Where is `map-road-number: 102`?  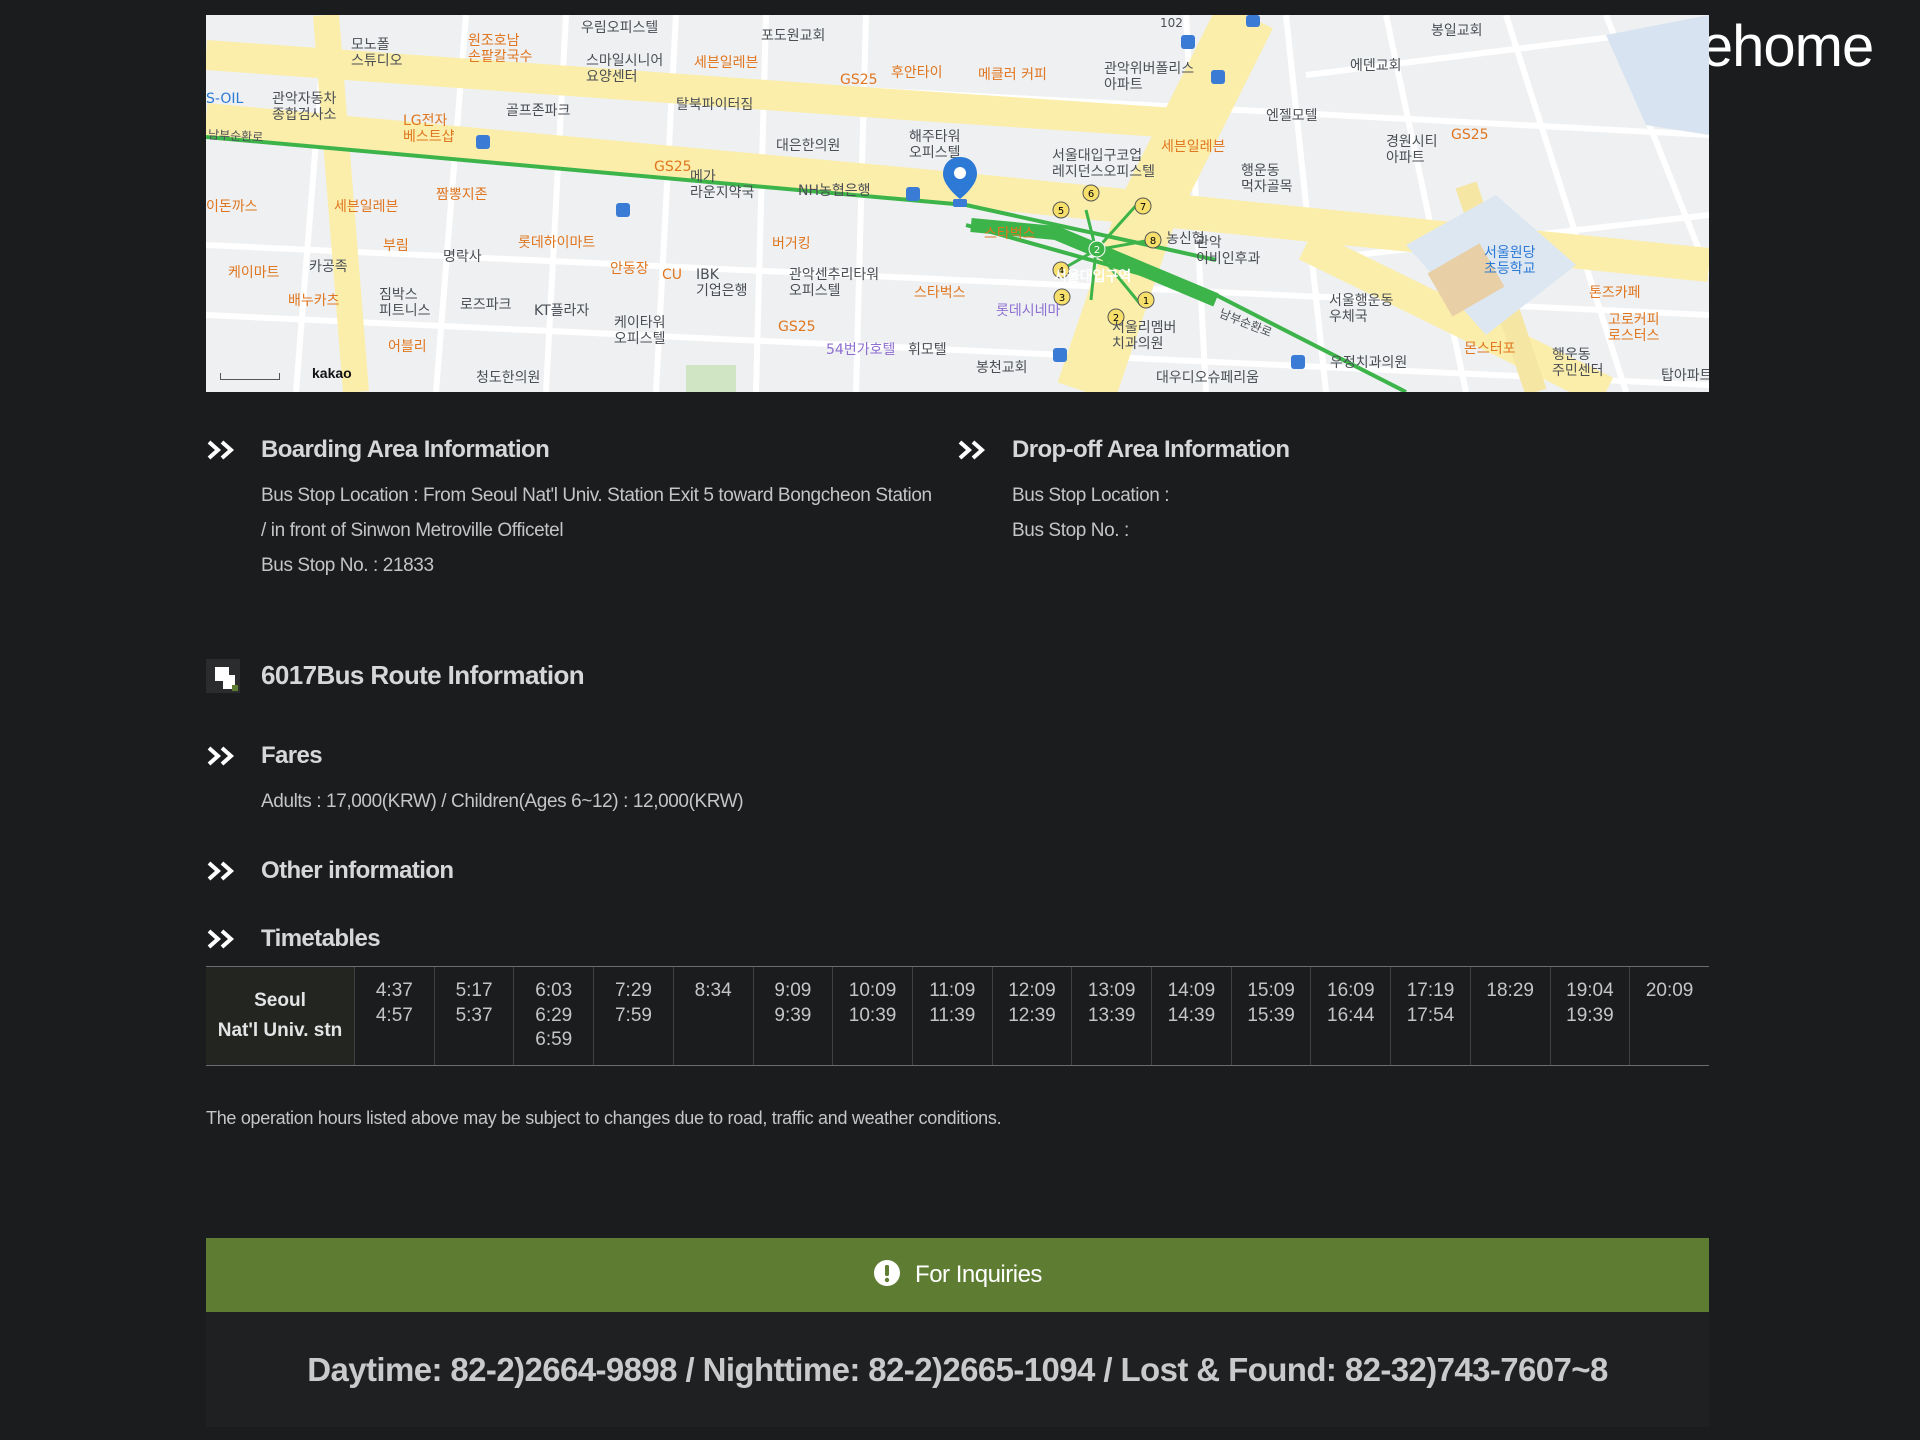 map-road-number: 102 is located at coordinates (1171, 23).